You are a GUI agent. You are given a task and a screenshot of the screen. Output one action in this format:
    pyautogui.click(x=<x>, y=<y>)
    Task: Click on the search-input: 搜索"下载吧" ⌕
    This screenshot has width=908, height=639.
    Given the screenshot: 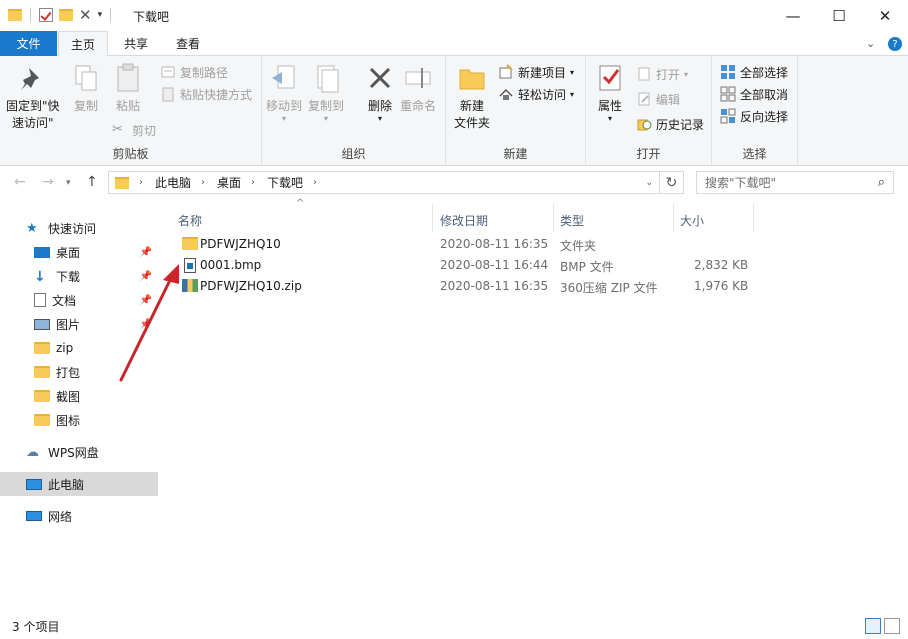 What is the action you would take?
    pyautogui.click(x=795, y=182)
    